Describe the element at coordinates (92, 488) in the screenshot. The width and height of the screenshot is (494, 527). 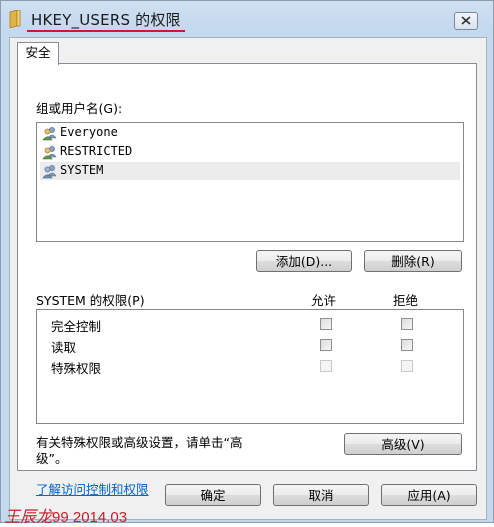
I see `learn-access-control-link: 了解访问控制和权限` at that location.